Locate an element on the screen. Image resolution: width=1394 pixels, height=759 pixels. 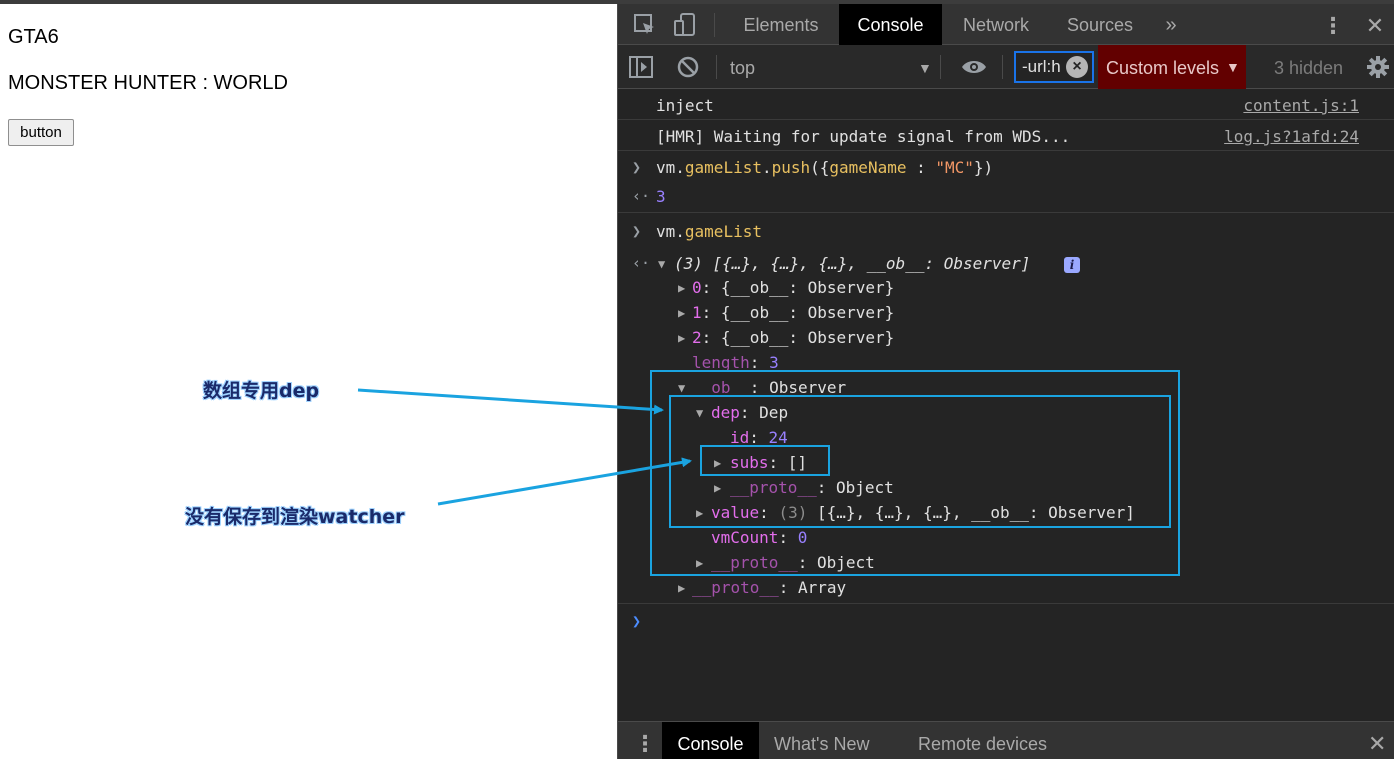
dropdown-arrow-icon: ▼ is located at coordinates (925, 68).